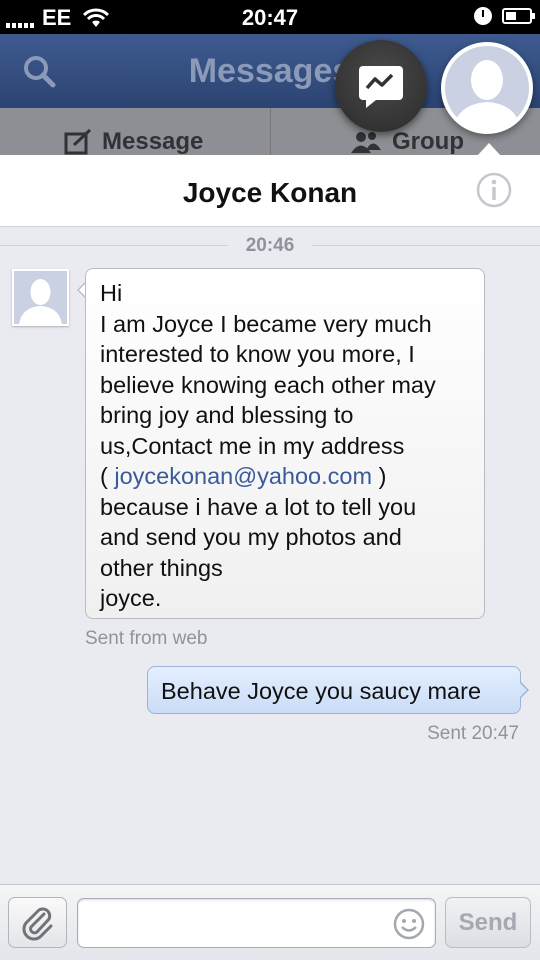  I want to click on message-line: Hi, so click(111, 293).